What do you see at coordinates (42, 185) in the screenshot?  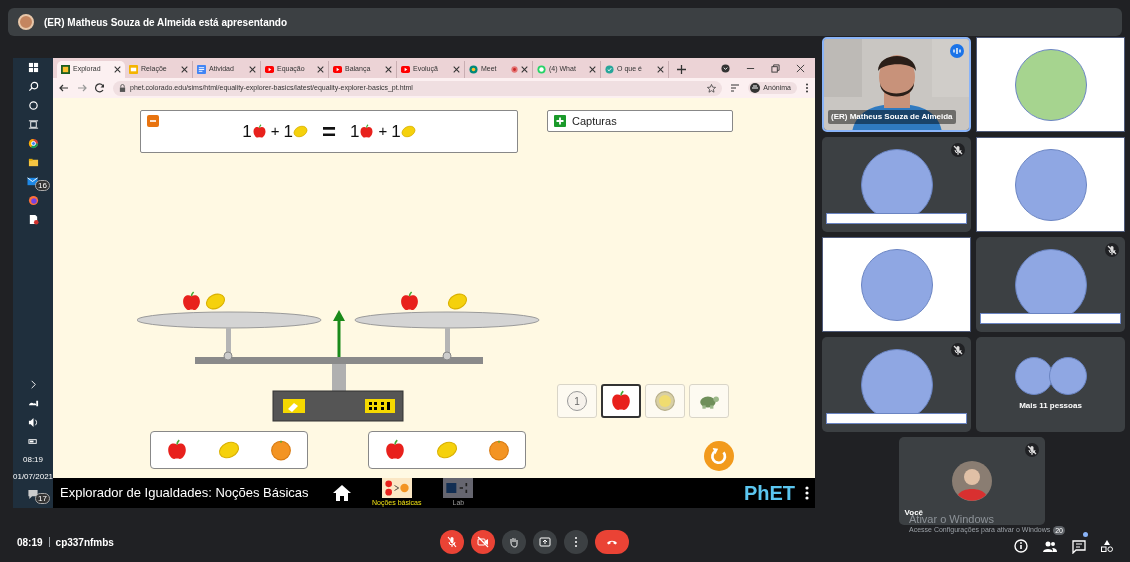 I see `mail-badge: 16` at bounding box center [42, 185].